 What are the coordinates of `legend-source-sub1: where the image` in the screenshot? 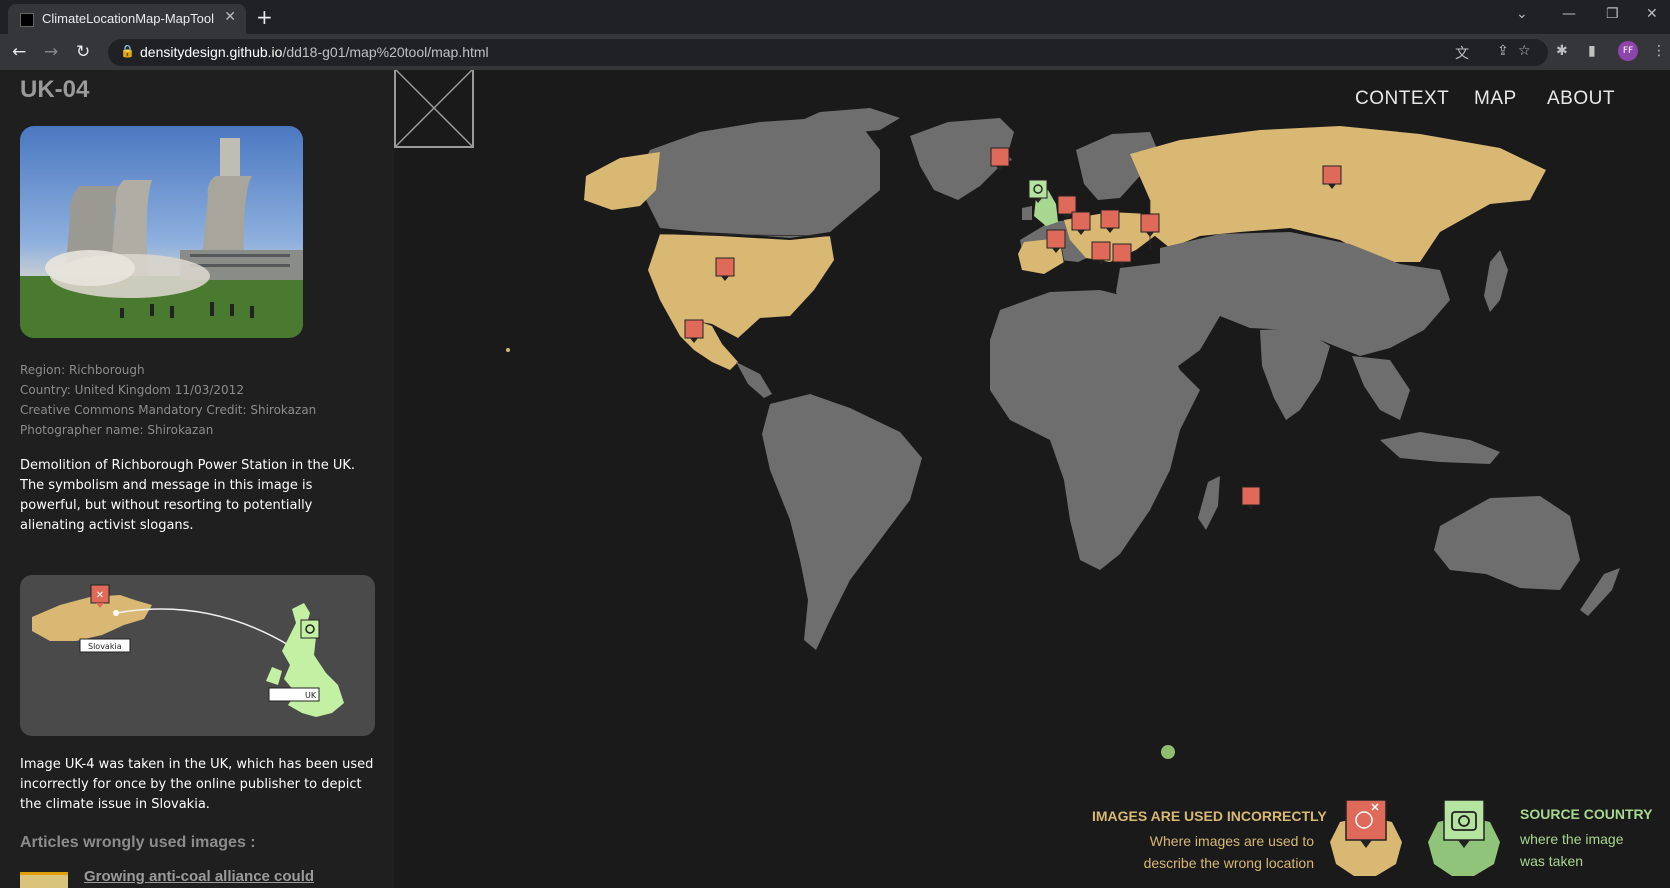 It's located at (1572, 839).